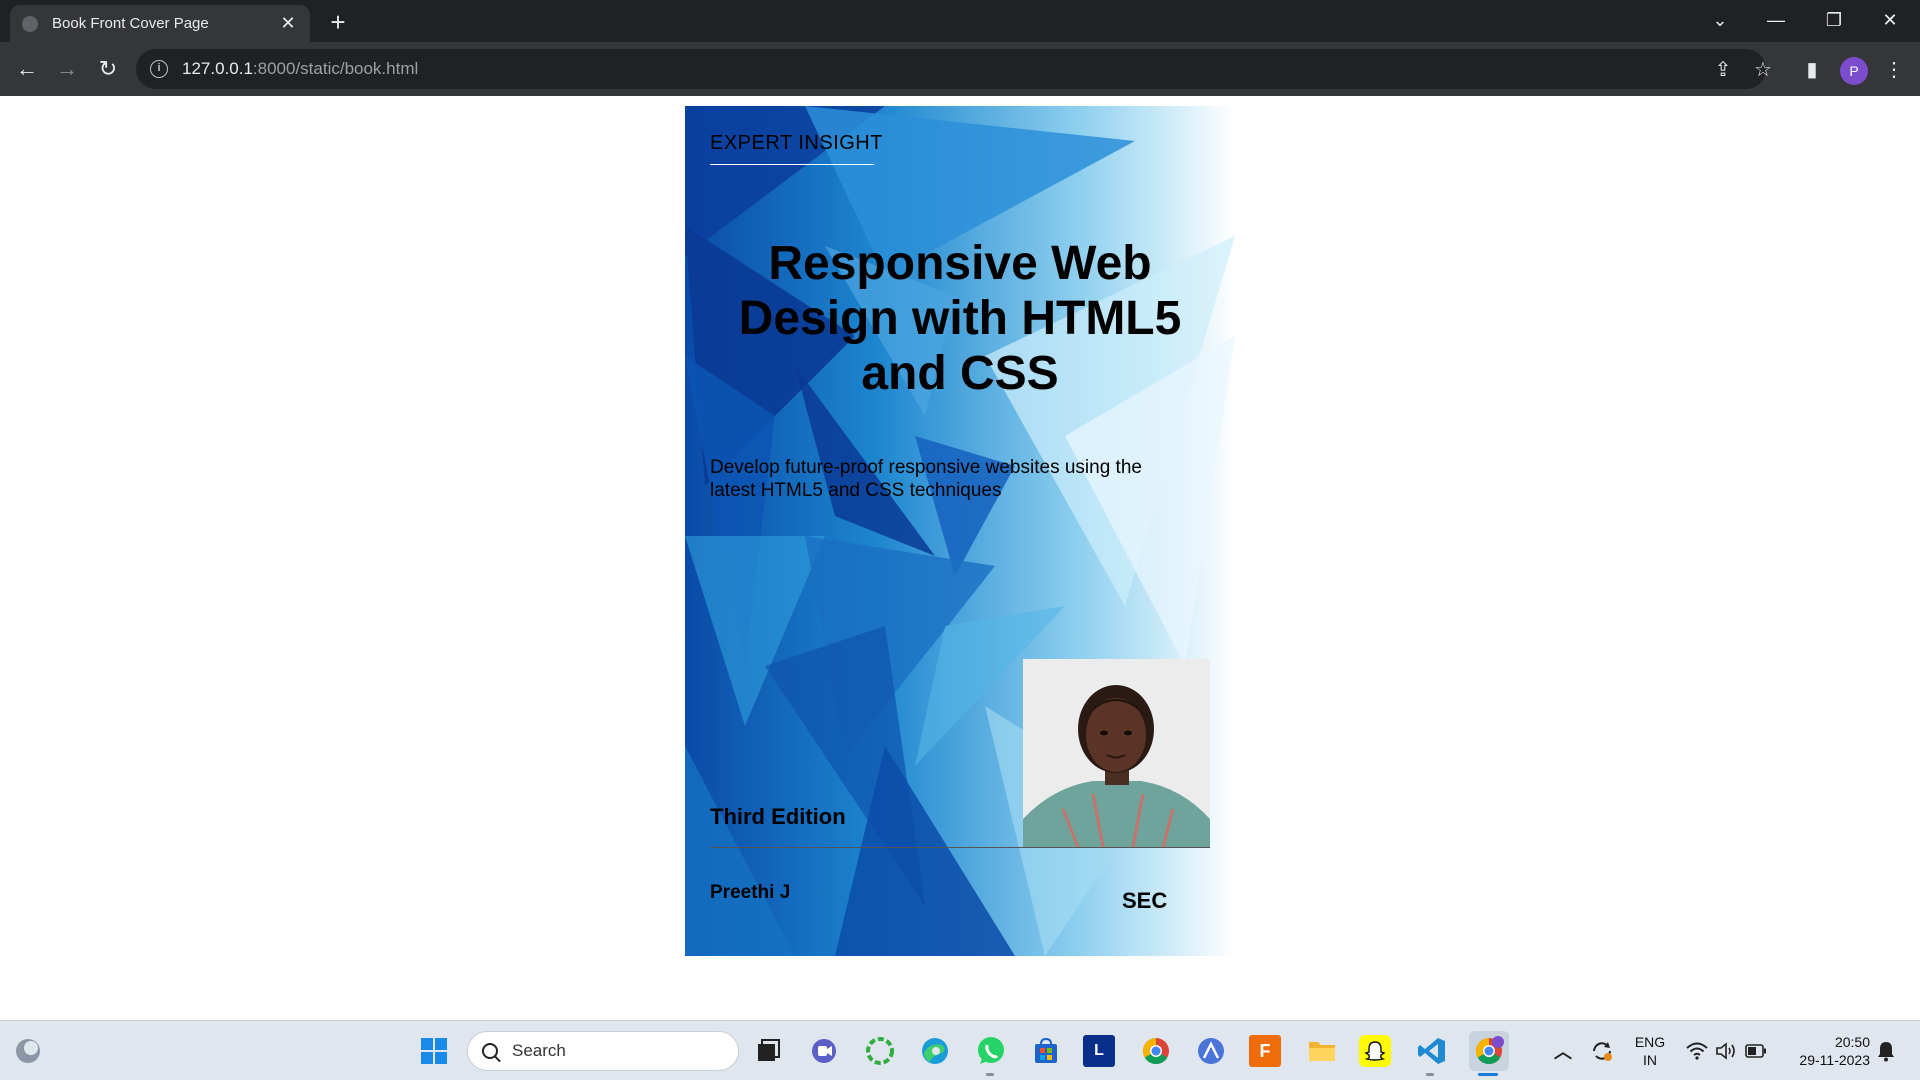 This screenshot has height=1080, width=1920. What do you see at coordinates (1834, 1060) in the screenshot?
I see `clock-date: 29-11-2023` at bounding box center [1834, 1060].